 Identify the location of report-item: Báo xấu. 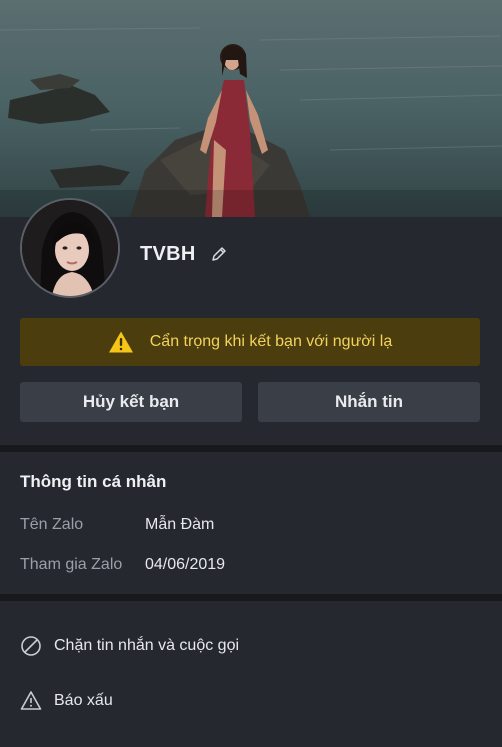
(66, 701).